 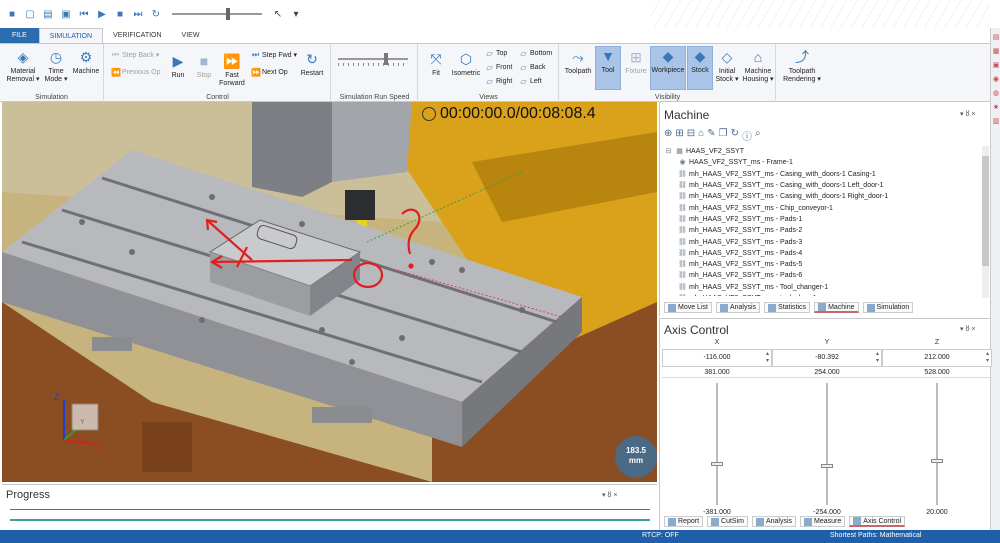 What do you see at coordinates (823, 253) in the screenshot?
I see `tree-node: ⛓ mh_HAAS_VF2_SSYT_ms - Pads-4` at bounding box center [823, 253].